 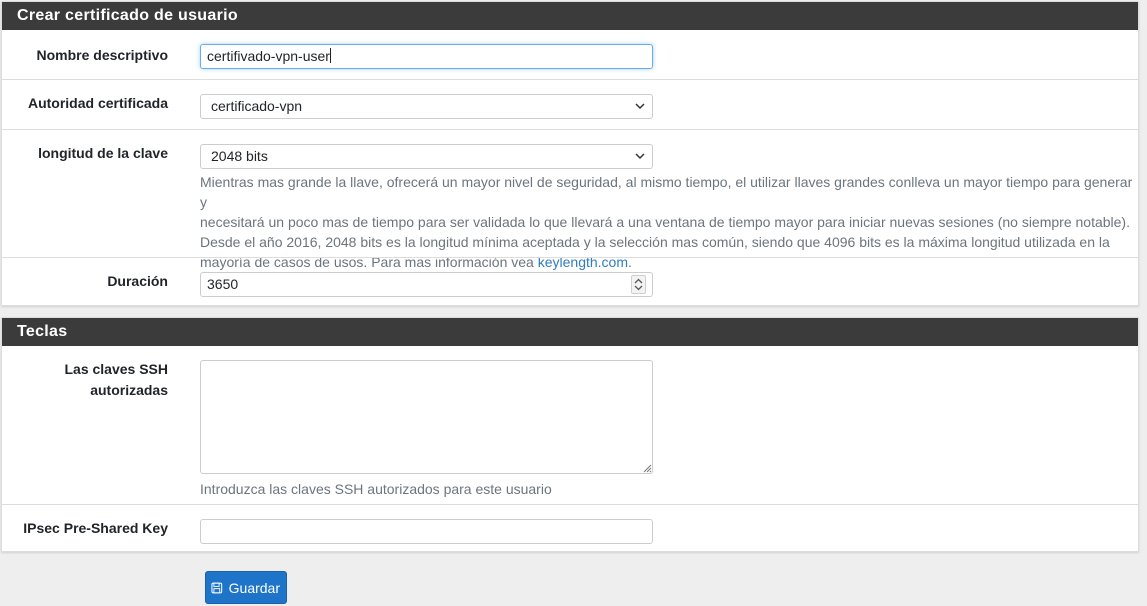 I want to click on ssh-keys-label-line: autorizadas, so click(x=129, y=390).